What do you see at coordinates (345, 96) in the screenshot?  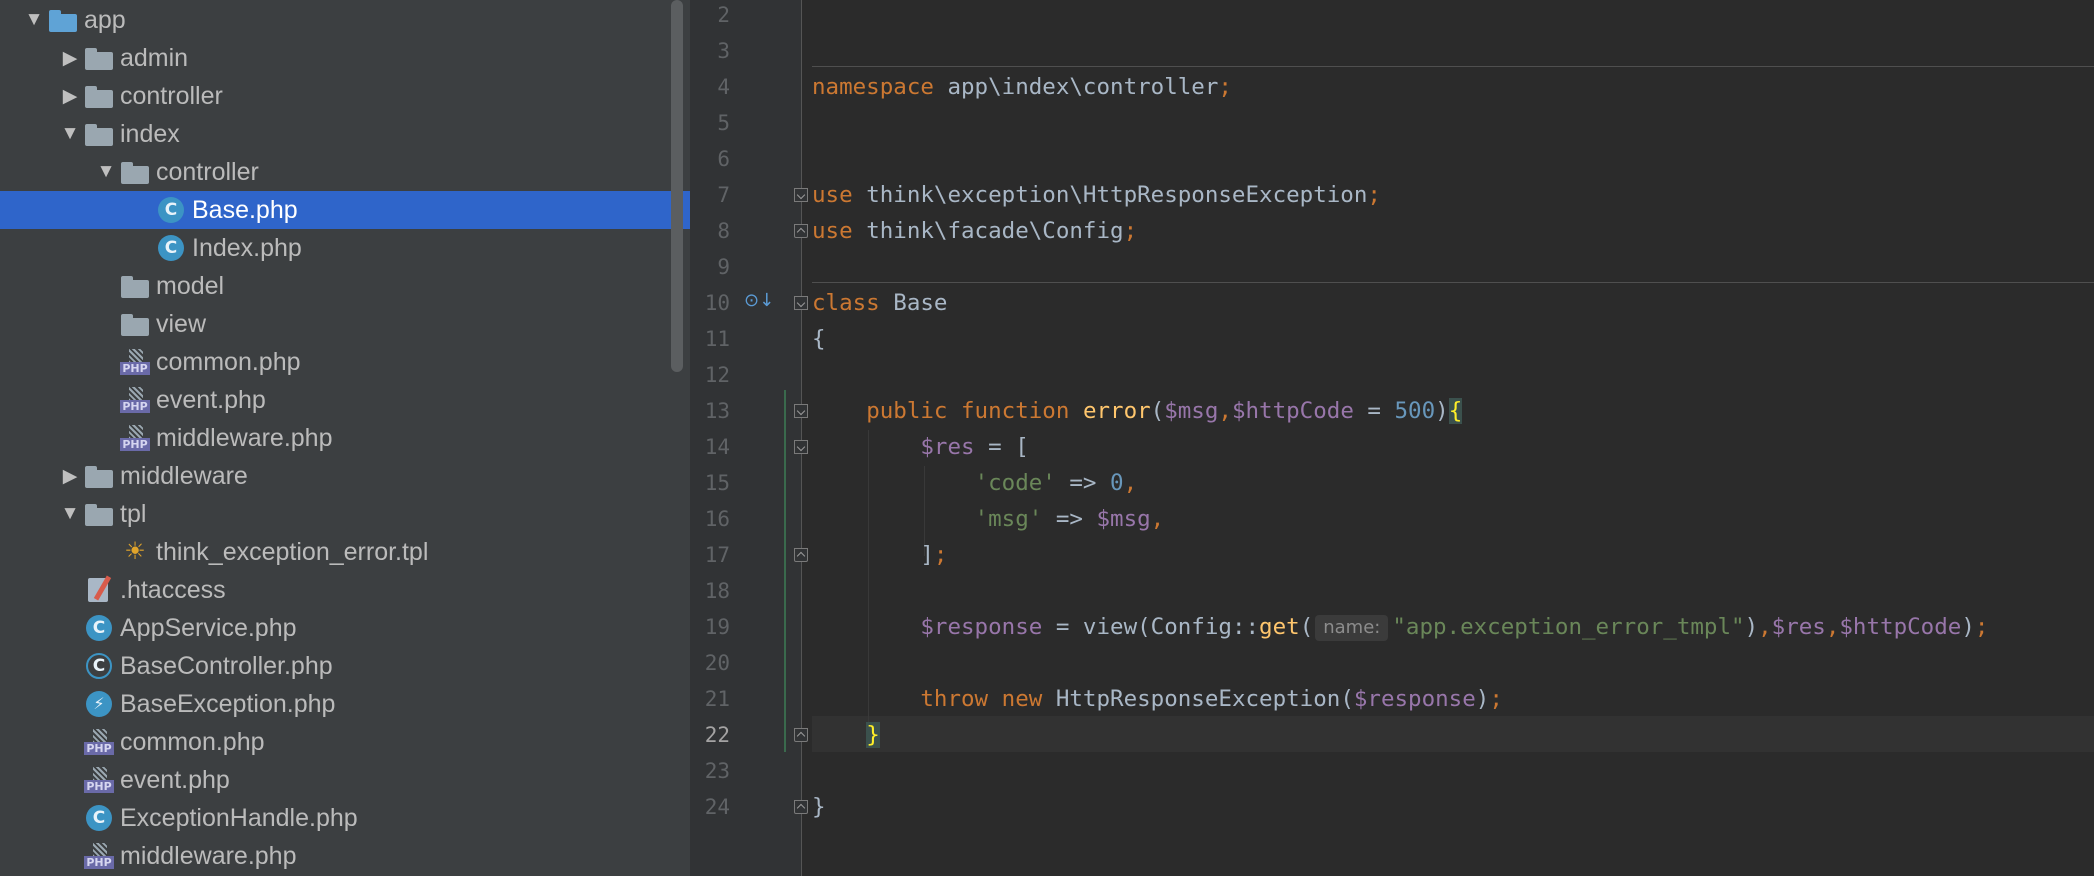 I see `tree-item: ▶ controller` at bounding box center [345, 96].